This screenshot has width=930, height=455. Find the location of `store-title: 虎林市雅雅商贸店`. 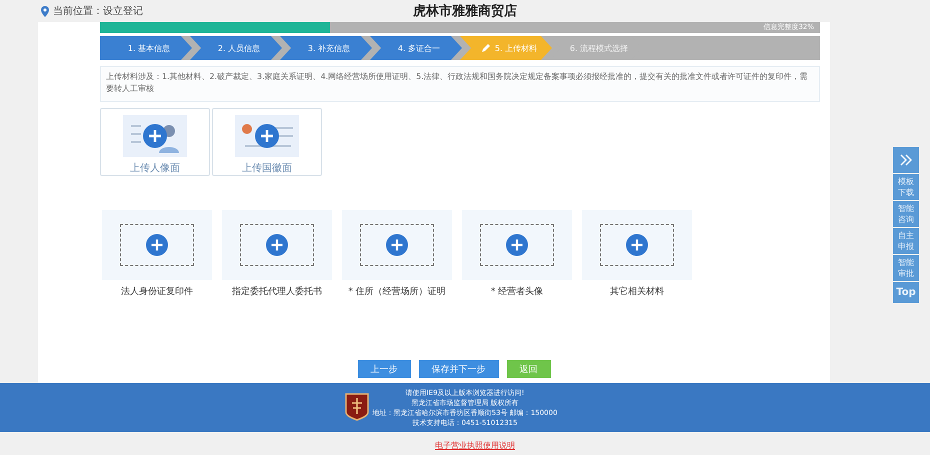

store-title: 虎林市雅雅商贸店 is located at coordinates (465, 11).